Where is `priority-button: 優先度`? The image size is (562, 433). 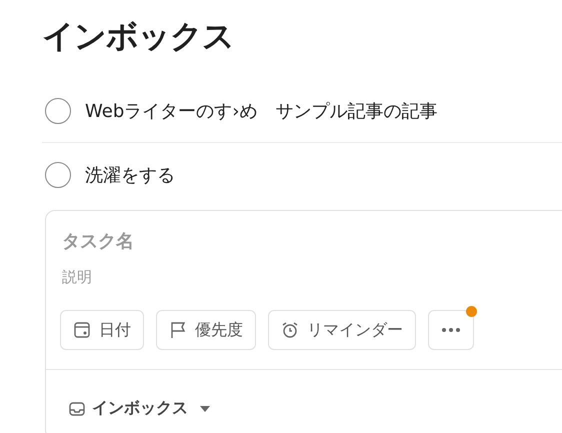
priority-button: 優先度 is located at coordinates (206, 330).